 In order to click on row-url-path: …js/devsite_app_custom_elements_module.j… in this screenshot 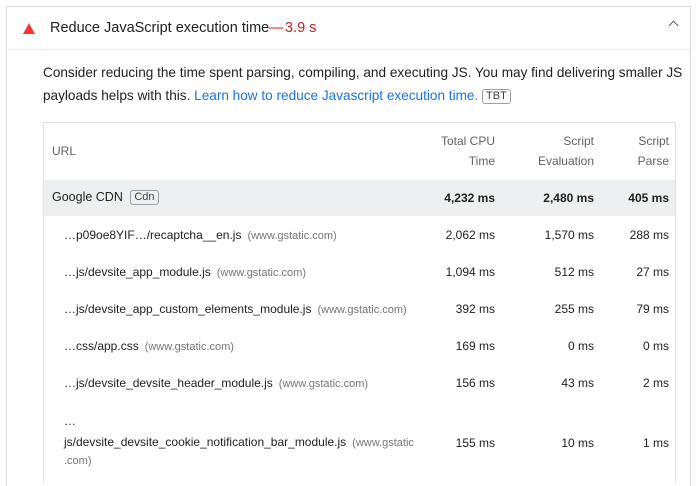, I will do `click(188, 309)`.